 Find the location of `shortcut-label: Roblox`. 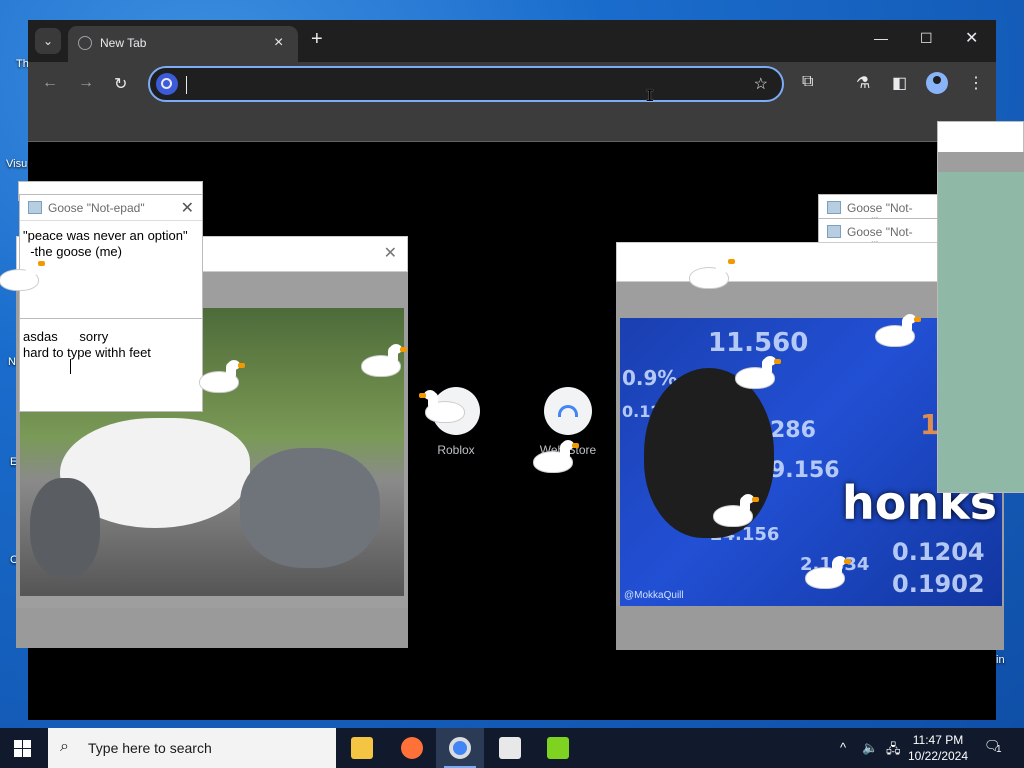

shortcut-label: Roblox is located at coordinates (456, 450).